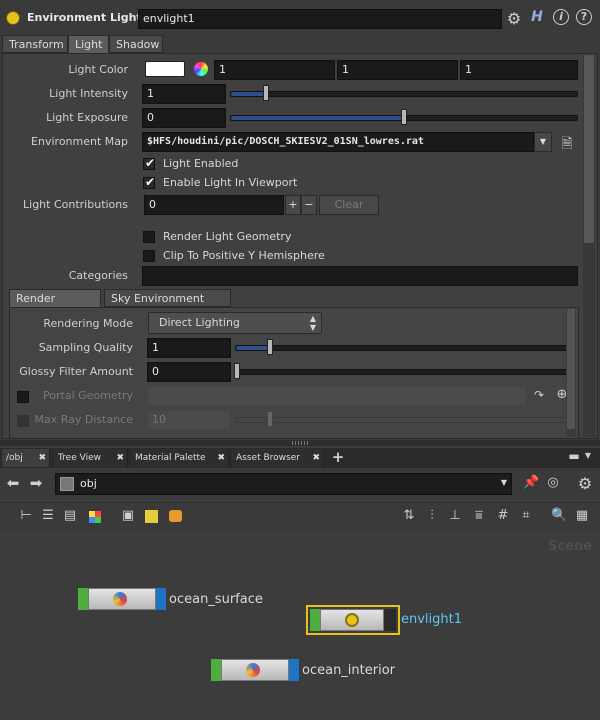  Describe the element at coordinates (270, 419) in the screenshot. I see `max-ray-distance-slider-handle` at that location.